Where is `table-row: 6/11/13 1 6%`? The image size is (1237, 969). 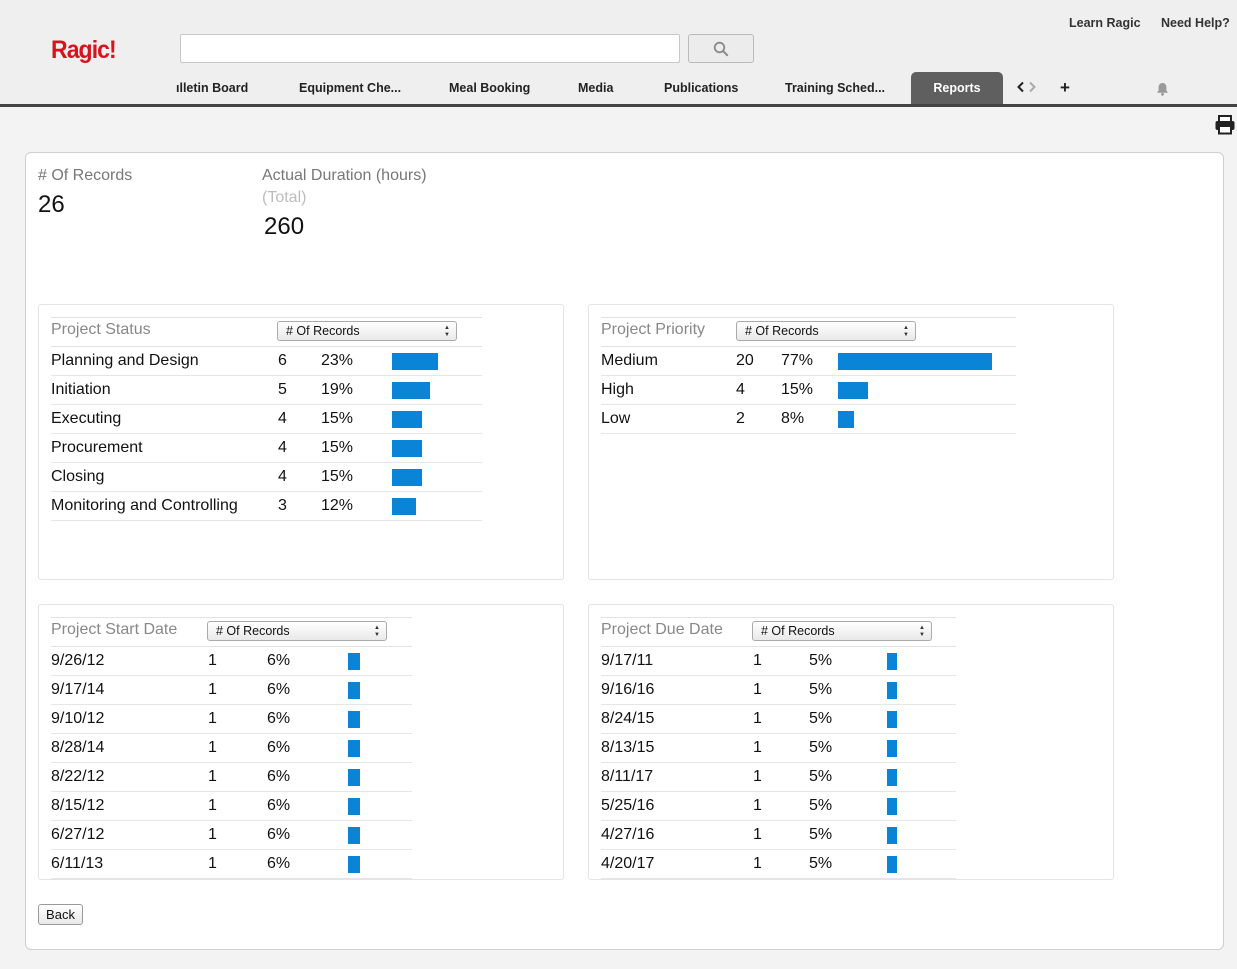 table-row: 6/11/13 1 6% is located at coordinates (231, 864).